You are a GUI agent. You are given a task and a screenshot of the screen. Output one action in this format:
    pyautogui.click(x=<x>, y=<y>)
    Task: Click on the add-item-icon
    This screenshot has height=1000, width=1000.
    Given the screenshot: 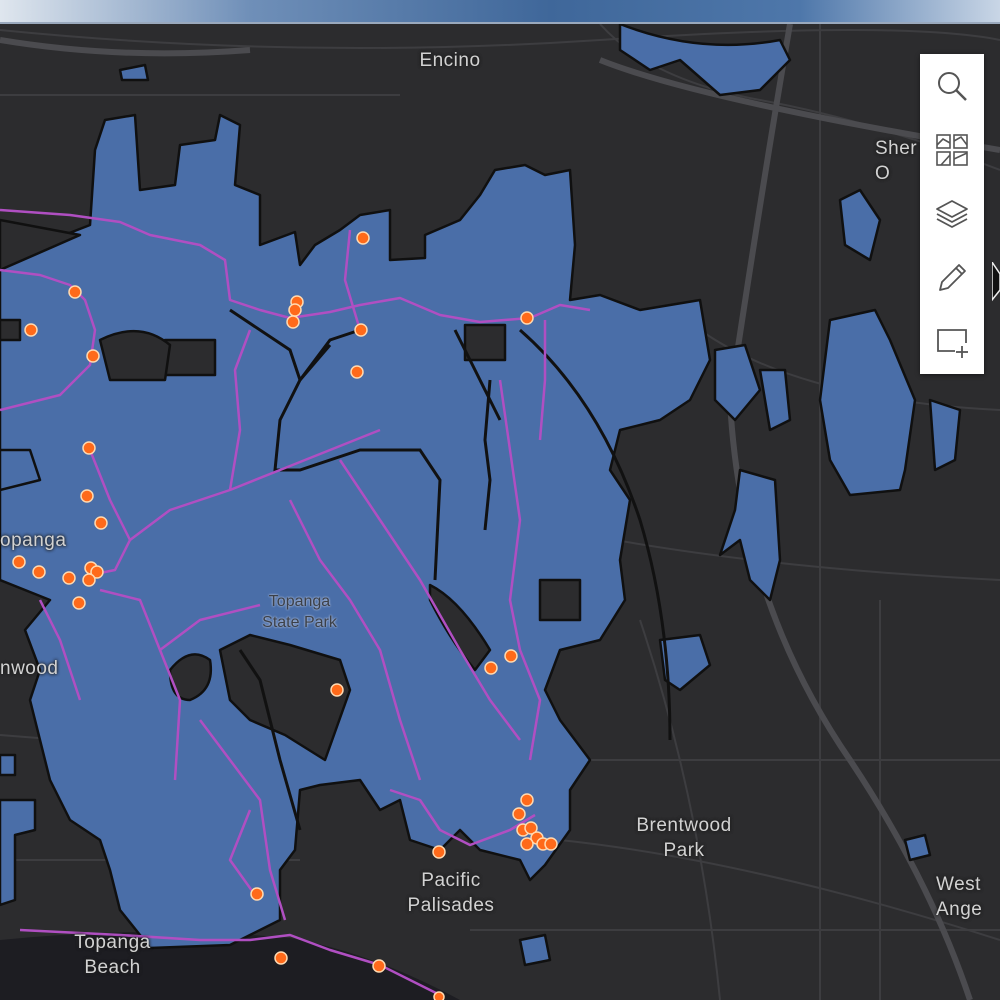 What is the action you would take?
    pyautogui.click(x=952, y=343)
    